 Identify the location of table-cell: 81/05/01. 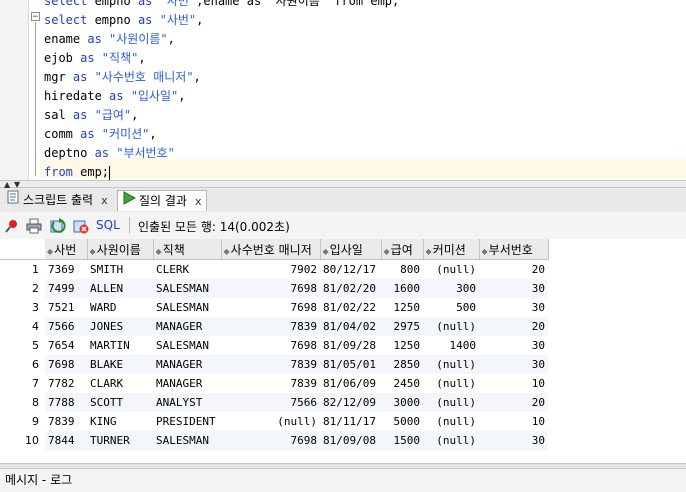
(350, 364).